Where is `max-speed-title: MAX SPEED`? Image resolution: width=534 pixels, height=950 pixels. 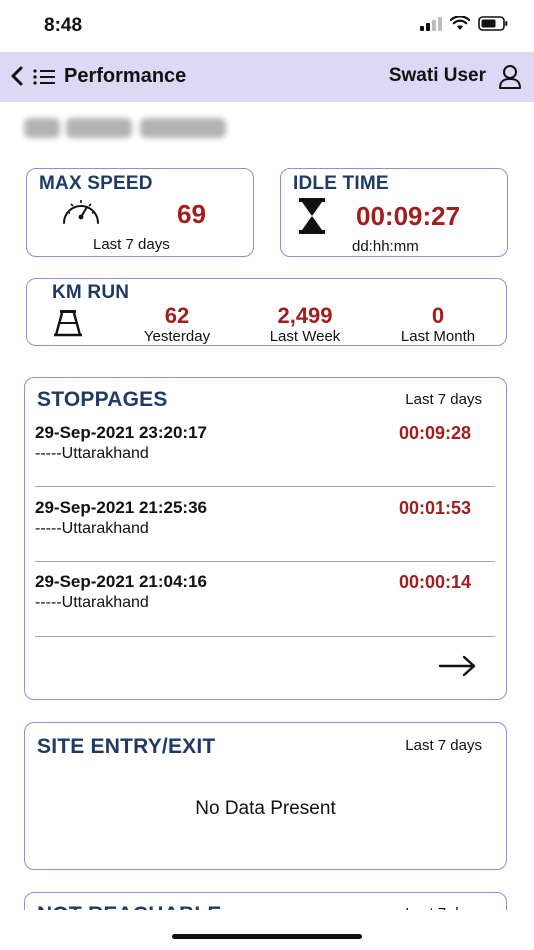
max-speed-title: MAX SPEED is located at coordinates (96, 183).